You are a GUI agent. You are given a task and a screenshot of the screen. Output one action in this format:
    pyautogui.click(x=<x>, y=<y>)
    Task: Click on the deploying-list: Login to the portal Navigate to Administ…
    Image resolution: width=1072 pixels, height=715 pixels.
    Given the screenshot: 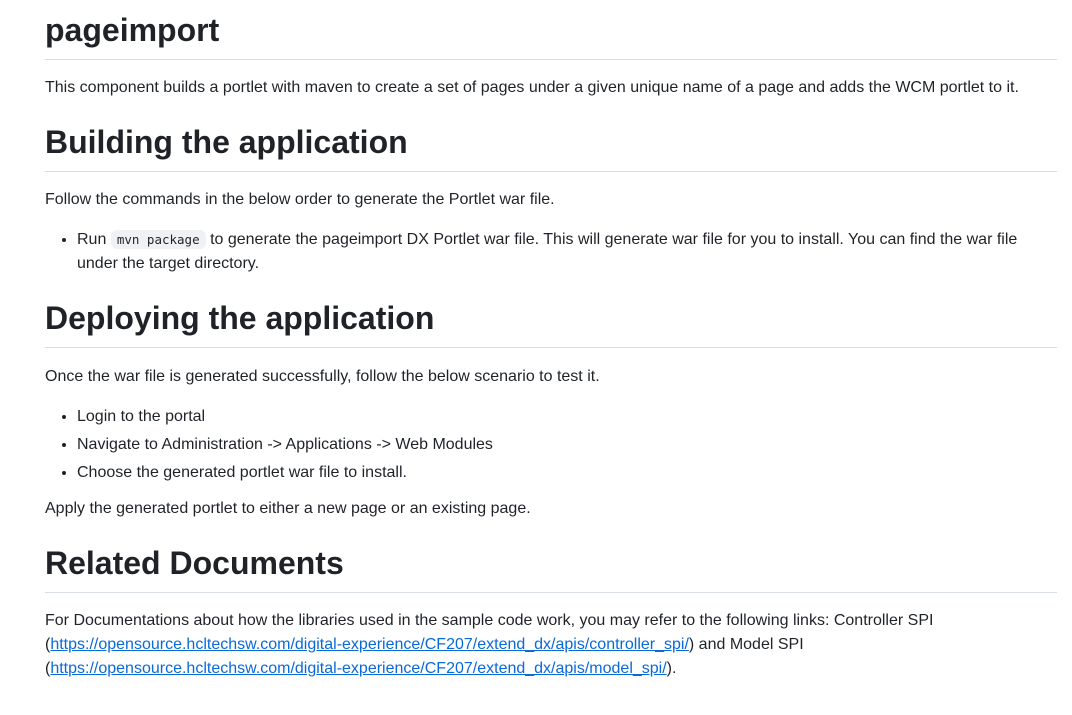 What is the action you would take?
    pyautogui.click(x=551, y=445)
    